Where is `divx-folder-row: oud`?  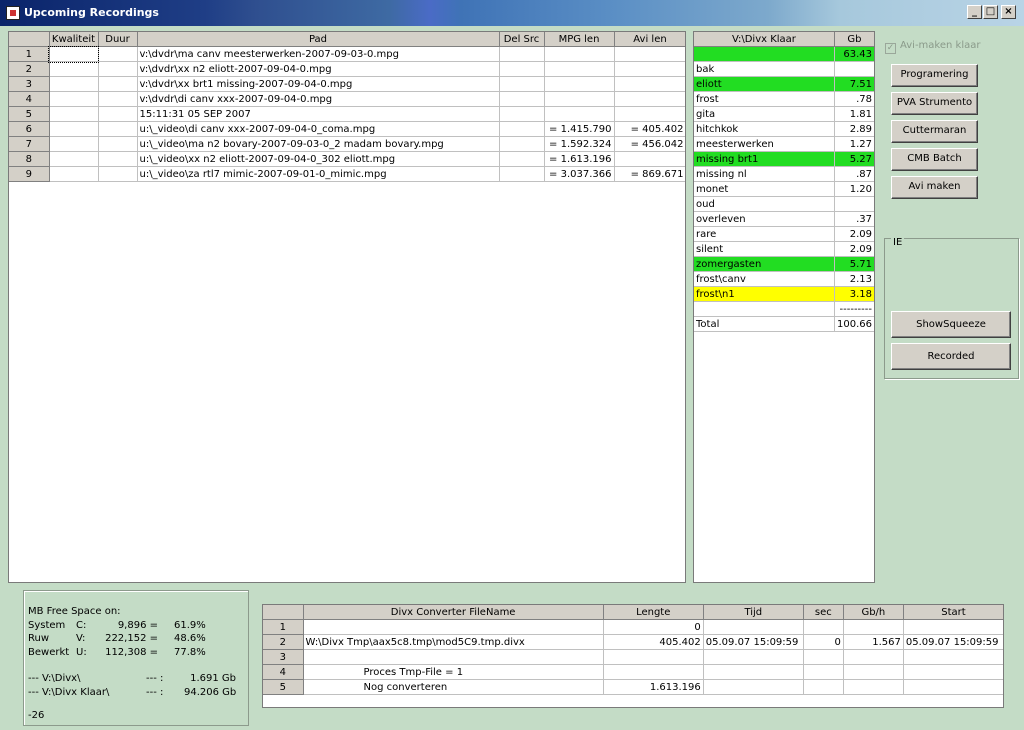
divx-folder-row: oud is located at coordinates (784, 204).